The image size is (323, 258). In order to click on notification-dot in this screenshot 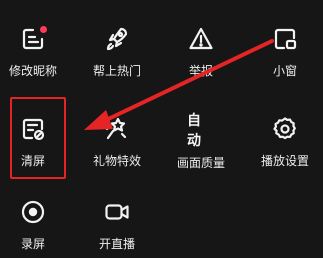, I will do `click(43, 29)`.